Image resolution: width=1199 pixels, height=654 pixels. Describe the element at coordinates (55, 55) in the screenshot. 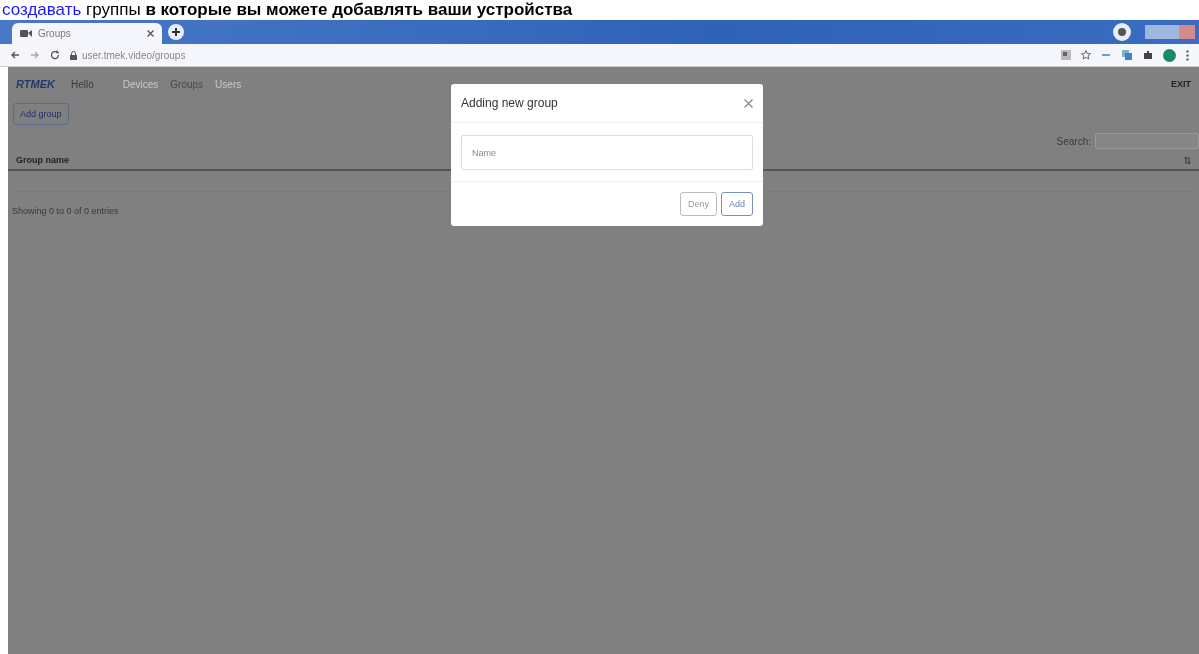

I see `reload-icon` at that location.